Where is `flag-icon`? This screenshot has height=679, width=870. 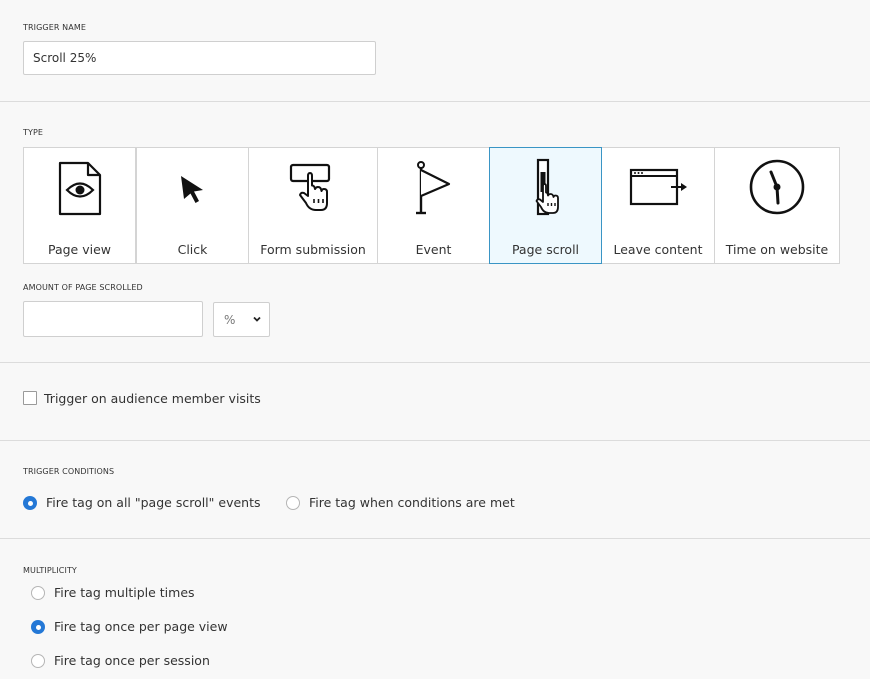
flag-icon is located at coordinates (433, 188).